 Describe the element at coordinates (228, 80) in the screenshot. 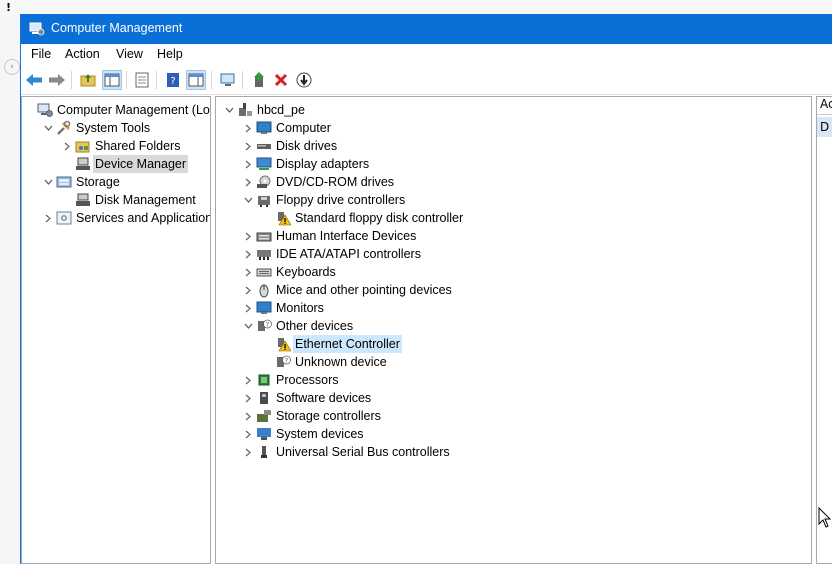

I see `scan-hardware-icon` at that location.